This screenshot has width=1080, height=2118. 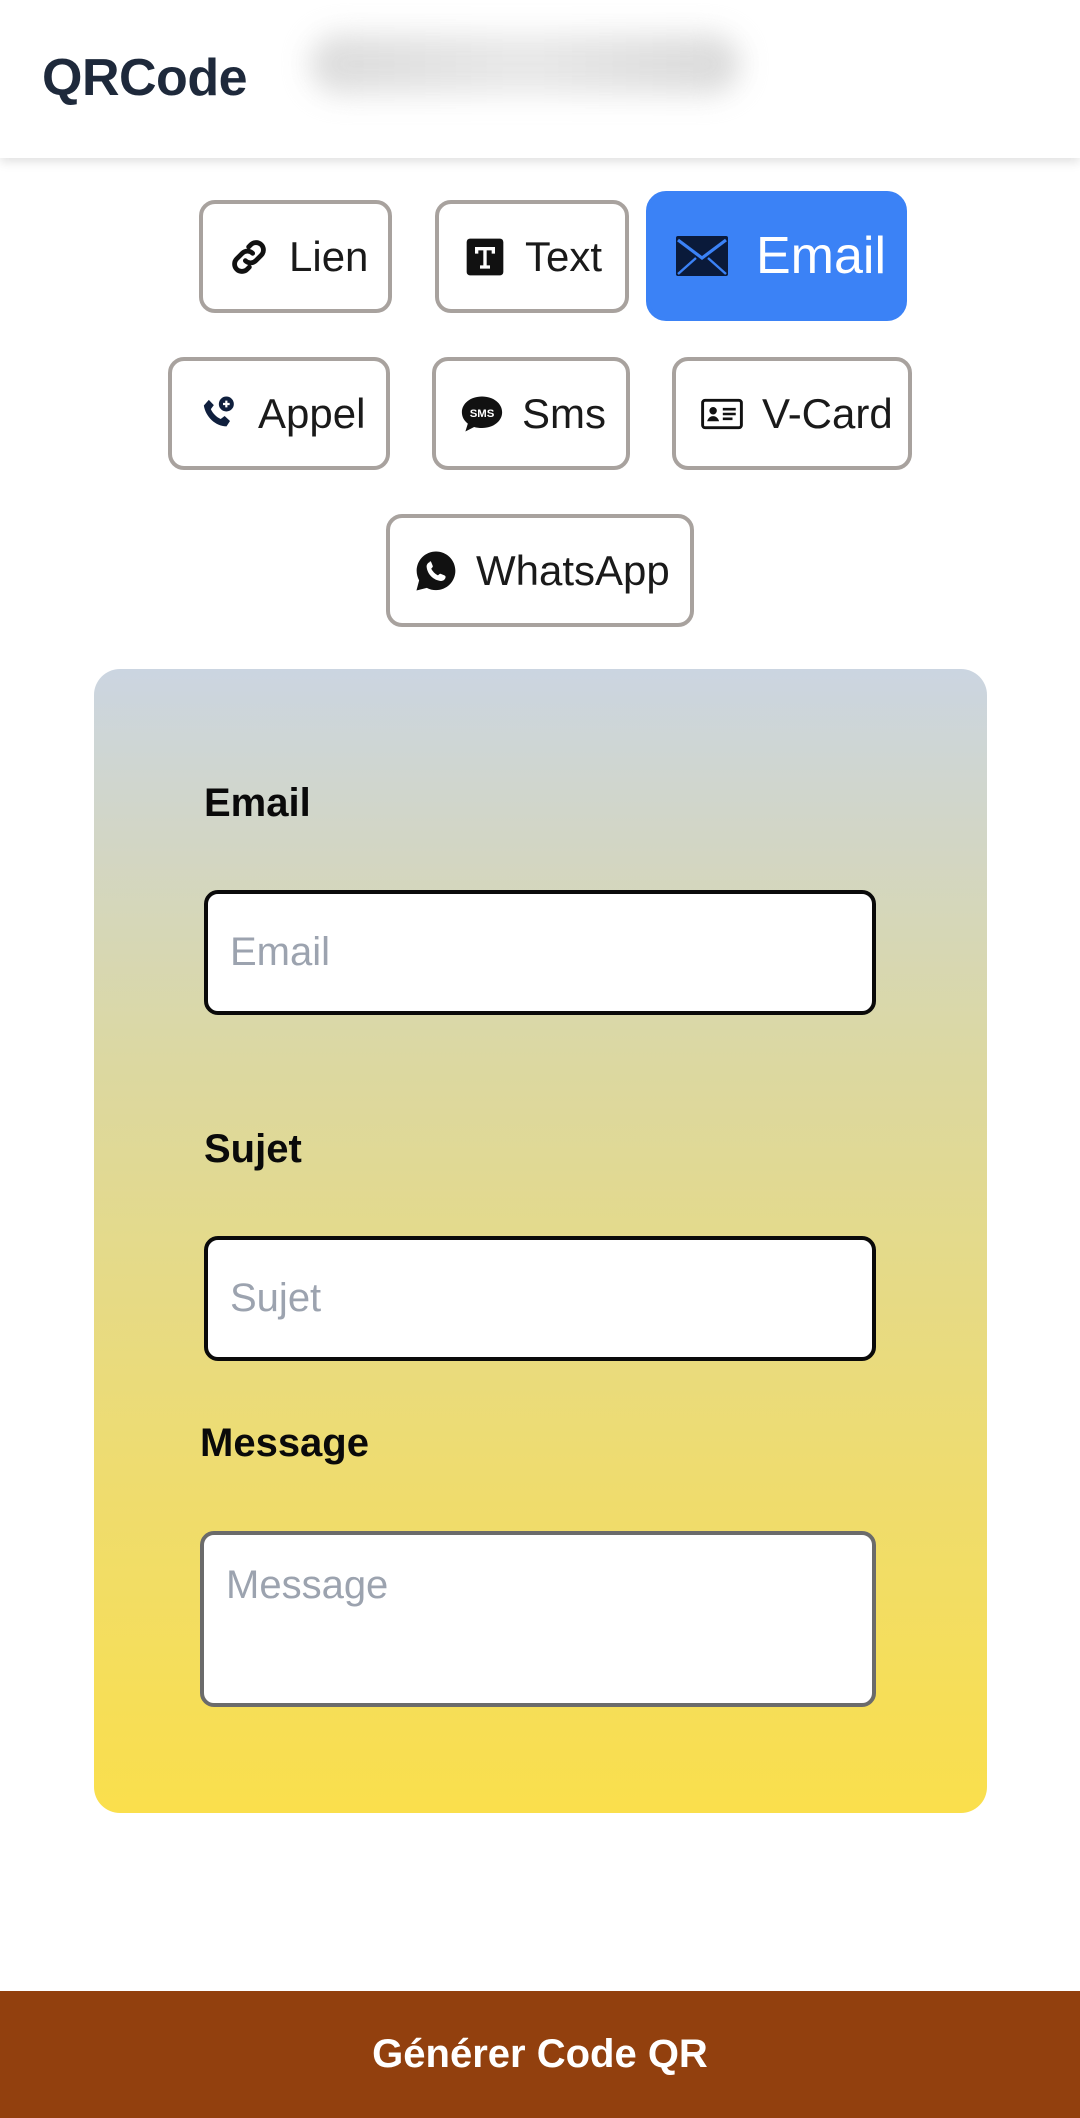 I want to click on svg-text: SMS, so click(x=482, y=414).